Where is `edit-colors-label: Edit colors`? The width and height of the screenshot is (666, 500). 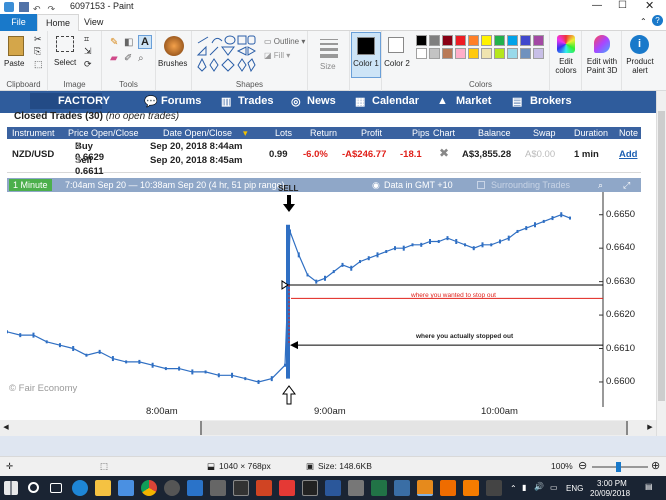 edit-colors-label: Edit colors is located at coordinates (566, 66).